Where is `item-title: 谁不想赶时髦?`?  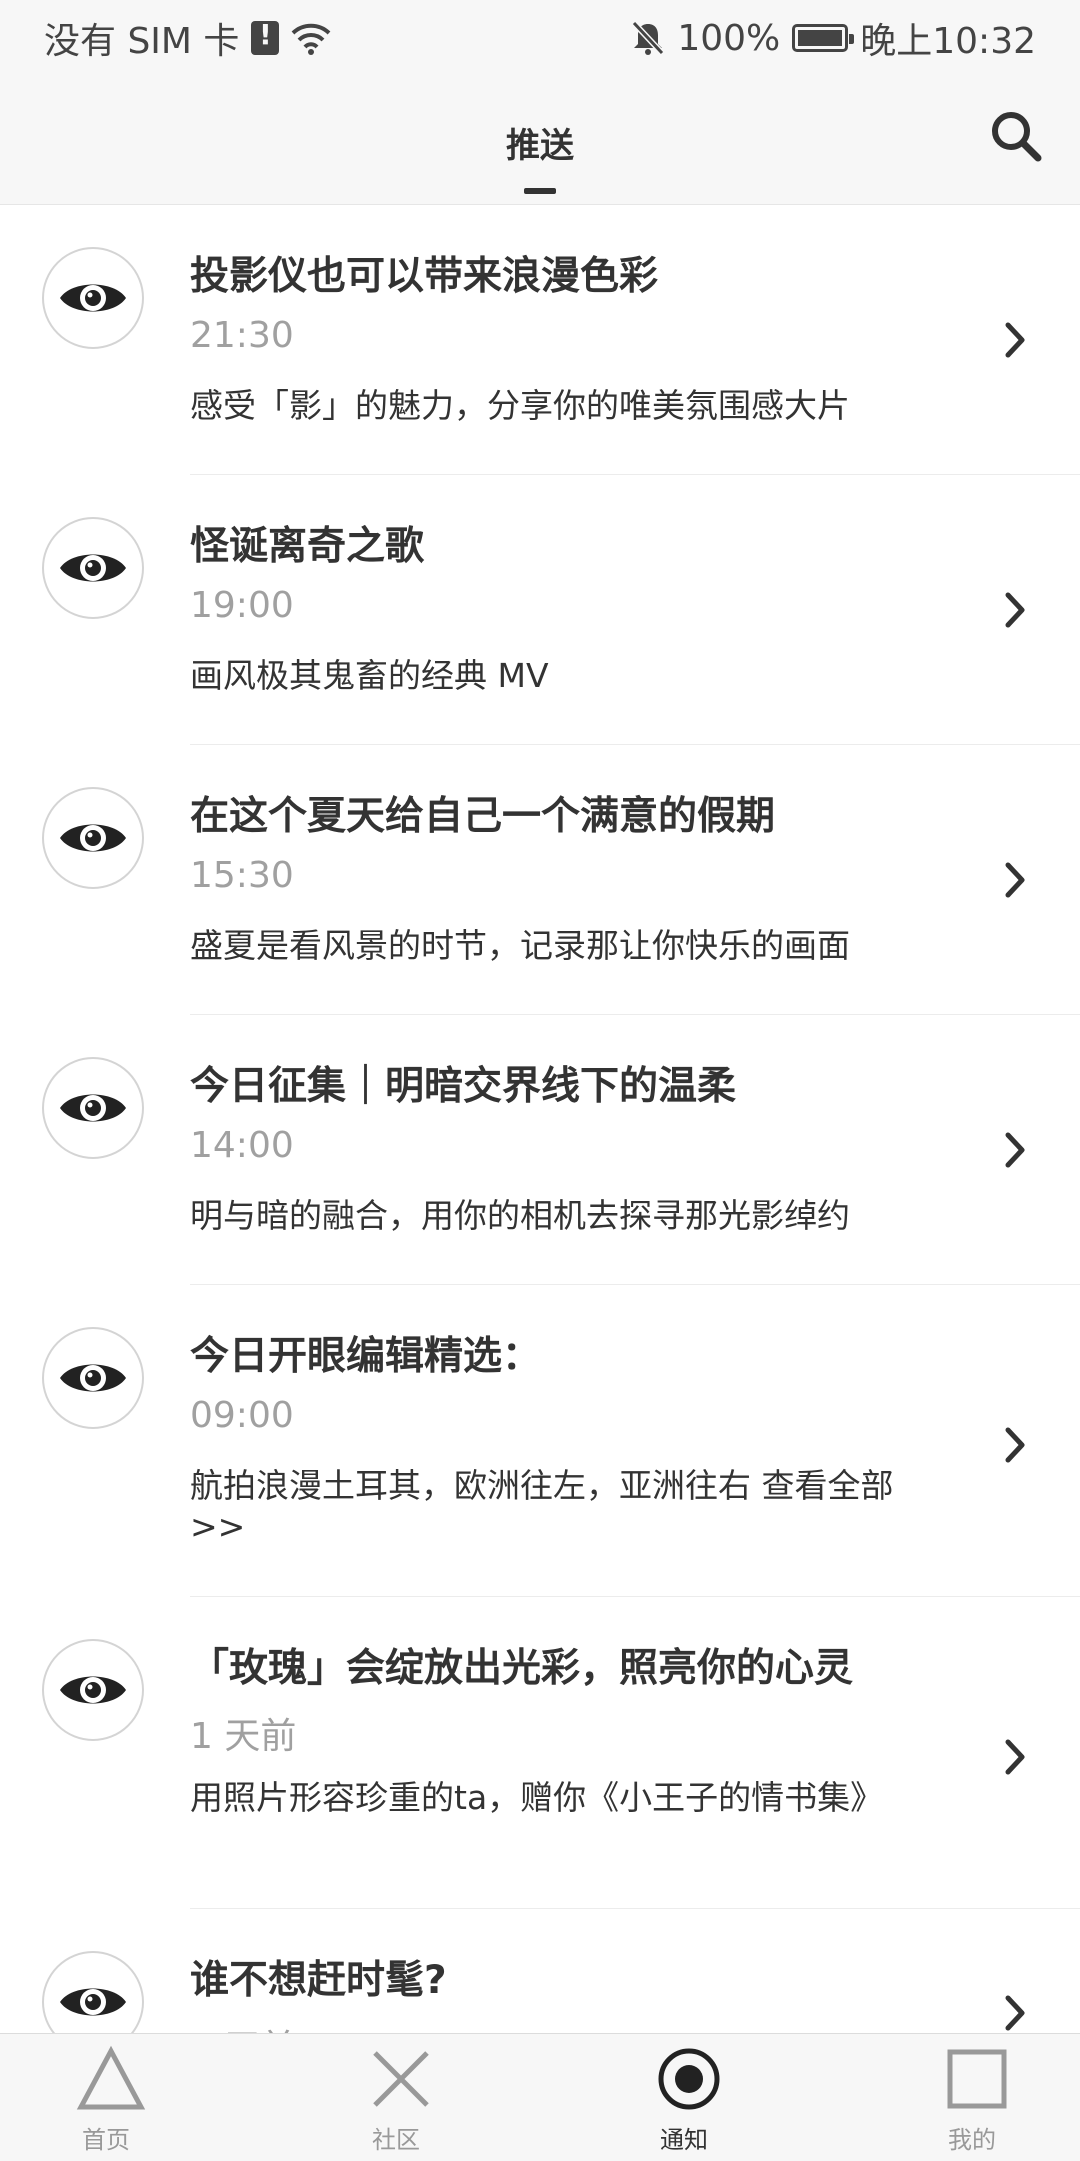 item-title: 谁不想赶时髦? is located at coordinates (318, 1980).